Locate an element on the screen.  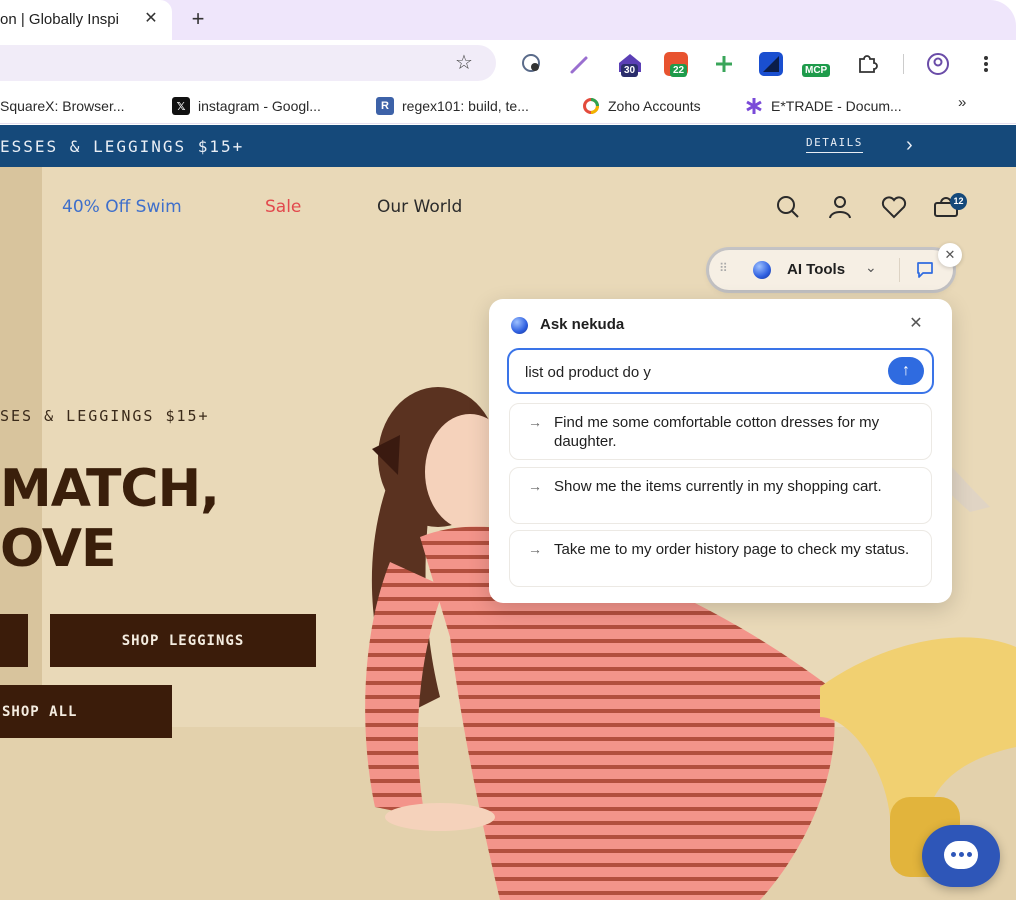
puzzle-extensions-icon is located at coordinates (867, 64).